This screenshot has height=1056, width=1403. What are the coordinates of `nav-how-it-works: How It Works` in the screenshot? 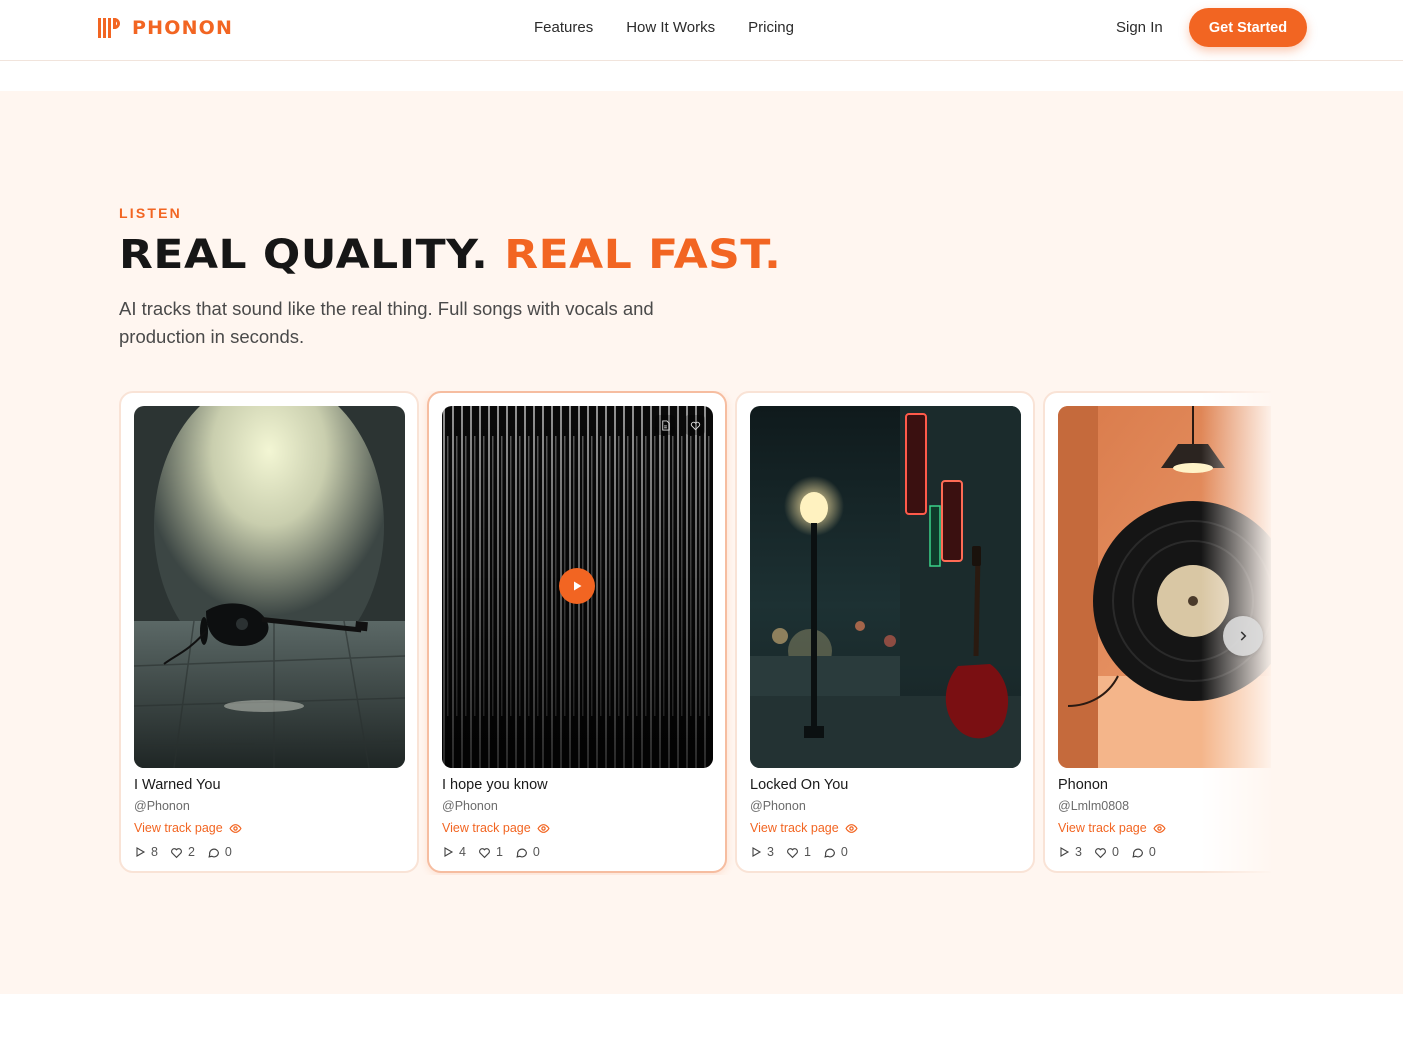 It's located at (670, 27).